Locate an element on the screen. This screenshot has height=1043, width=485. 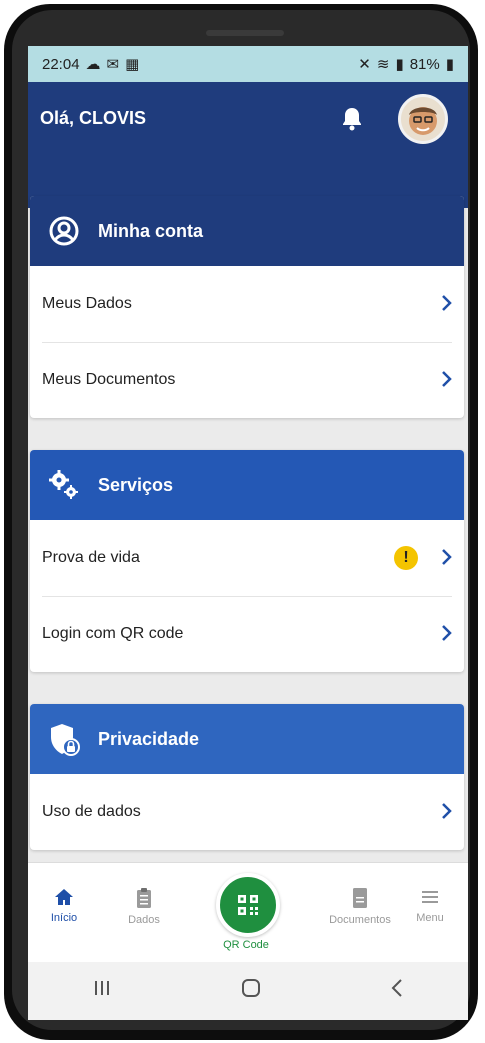
signal-icon: ▮ is located at coordinates (399, 64).